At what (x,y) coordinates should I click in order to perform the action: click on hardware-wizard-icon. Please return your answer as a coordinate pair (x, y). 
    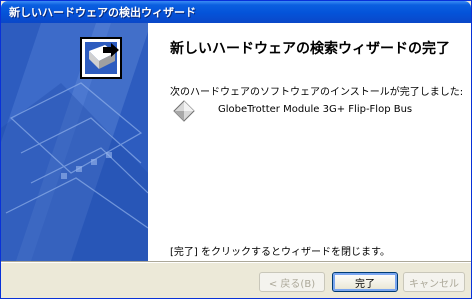
    Looking at the image, I should click on (101, 58).